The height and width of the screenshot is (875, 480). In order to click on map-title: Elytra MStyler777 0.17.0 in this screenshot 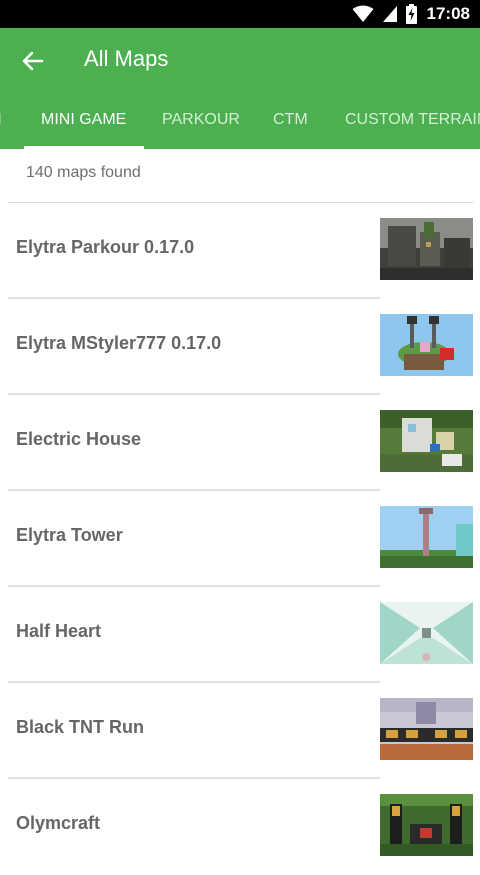, I will do `click(119, 343)`.